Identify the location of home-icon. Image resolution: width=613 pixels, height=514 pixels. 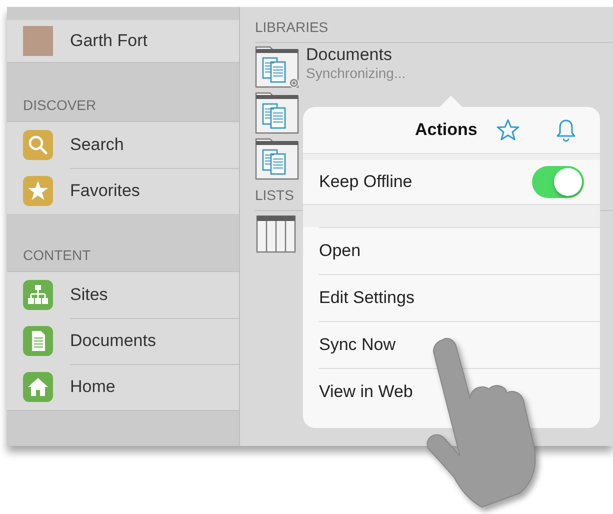
(38, 387).